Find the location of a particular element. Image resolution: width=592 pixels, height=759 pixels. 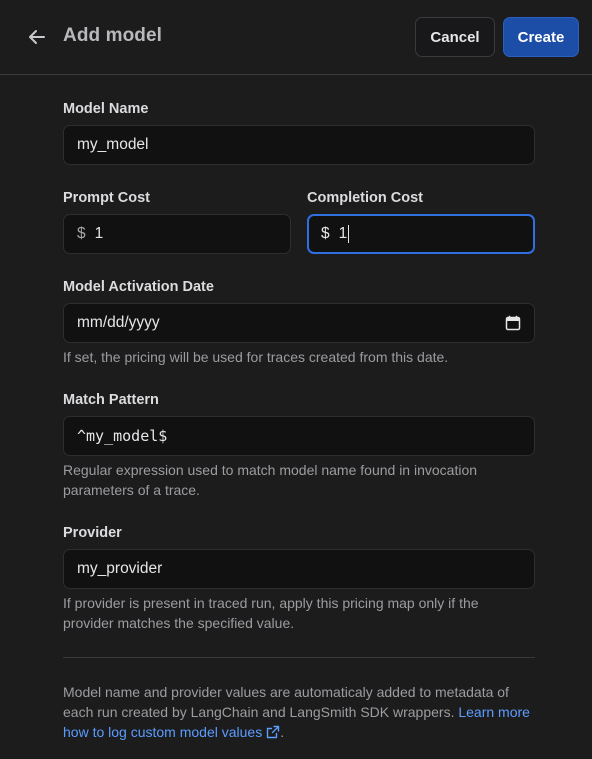

arrow-left-icon is located at coordinates (37, 37).